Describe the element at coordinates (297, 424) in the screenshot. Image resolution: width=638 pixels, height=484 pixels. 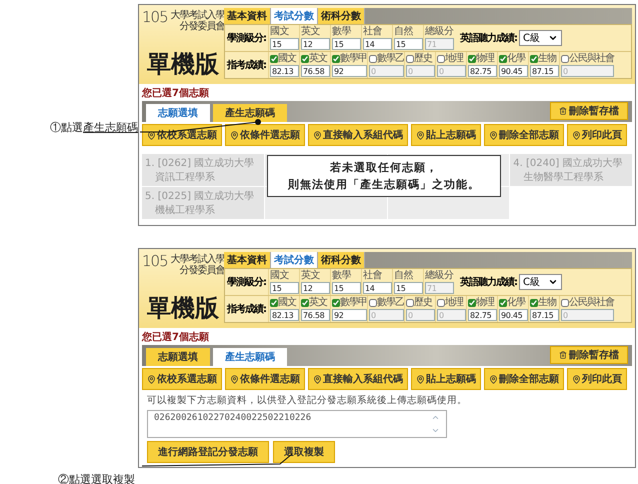
I see `code-textarea: 02620026102270240022502210226` at that location.